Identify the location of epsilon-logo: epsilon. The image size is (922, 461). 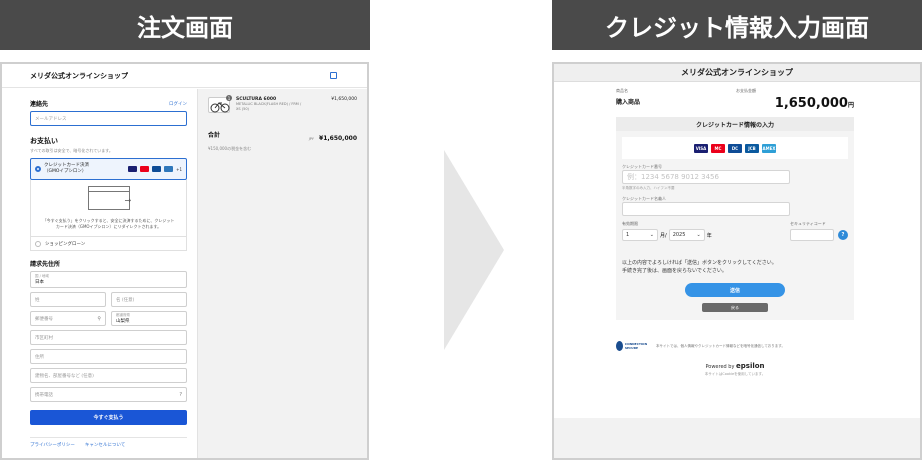
(750, 366).